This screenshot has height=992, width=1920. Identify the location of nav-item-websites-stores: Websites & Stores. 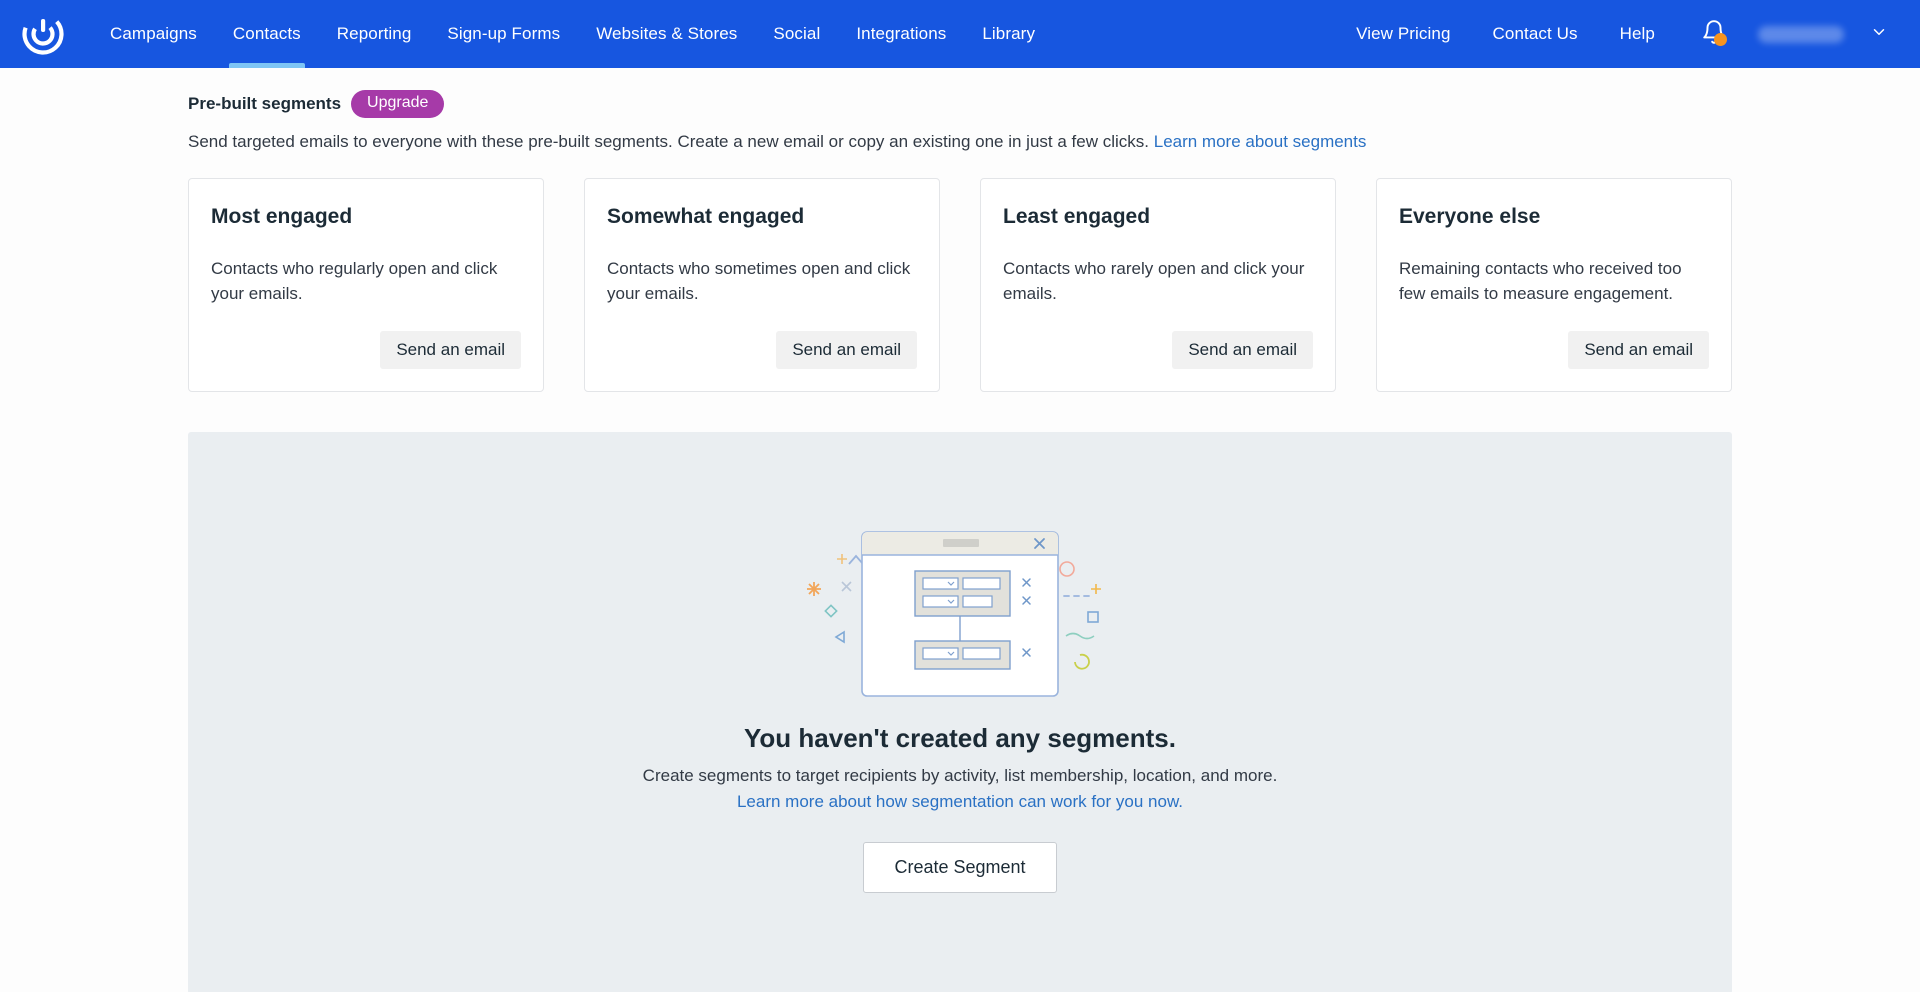
(666, 34).